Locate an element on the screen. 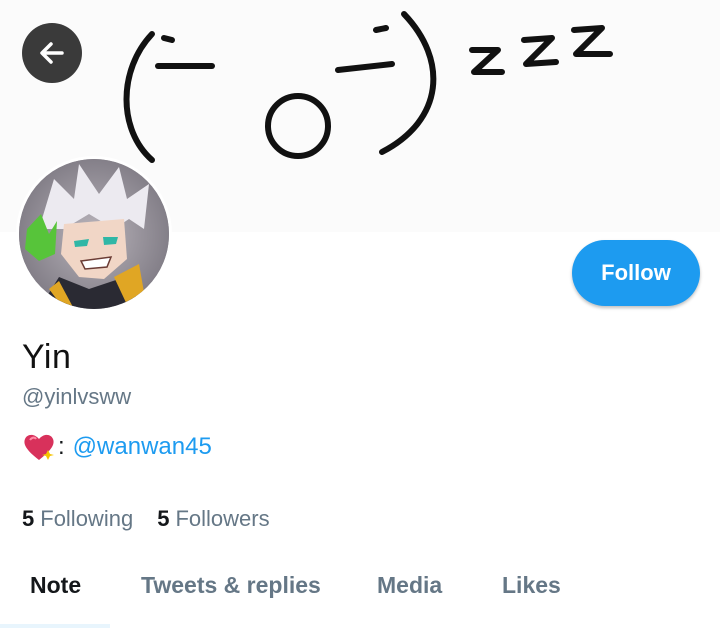 Image resolution: width=720 pixels, height=628 pixels. tab-tweets-replies: Tweets & replies is located at coordinates (231, 585).